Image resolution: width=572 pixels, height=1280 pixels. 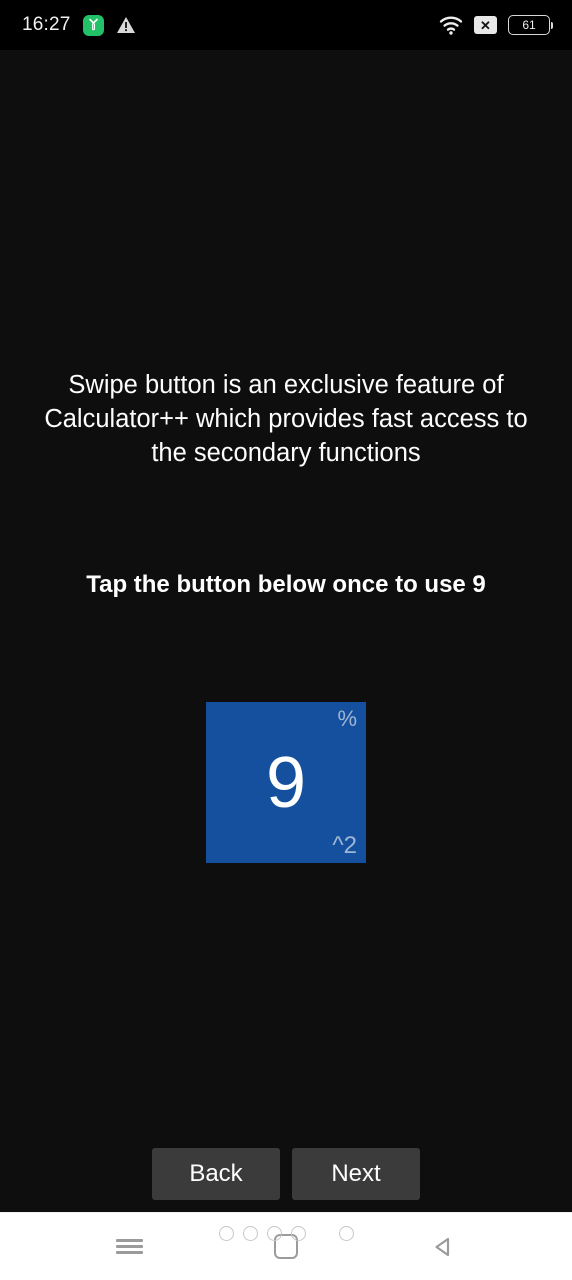 I want to click on tutorial-instruction: Tap the button below once to use 9, so click(x=286, y=584).